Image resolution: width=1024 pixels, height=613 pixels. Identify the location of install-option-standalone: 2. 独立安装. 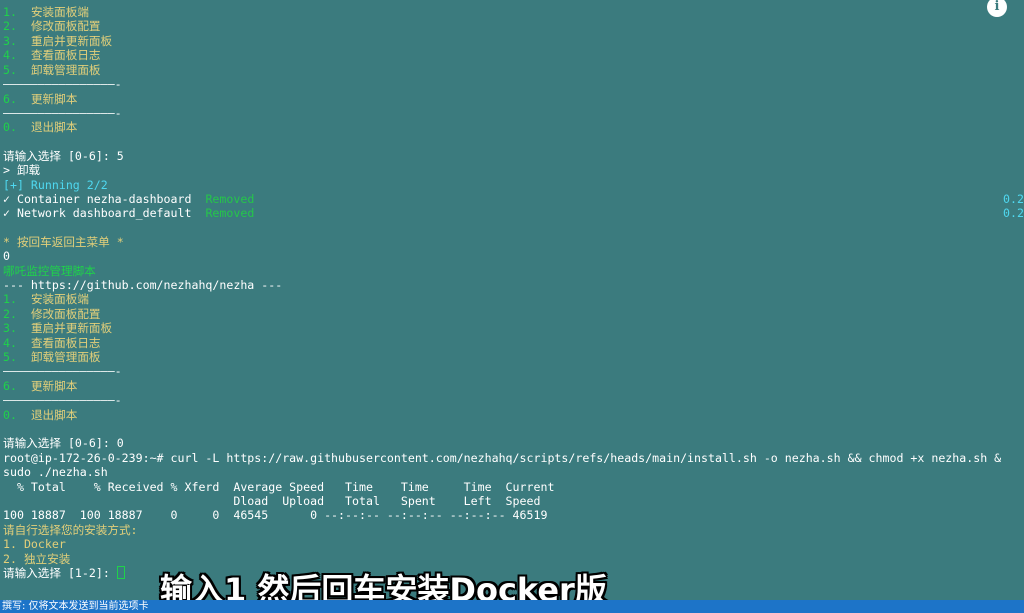
(37, 559).